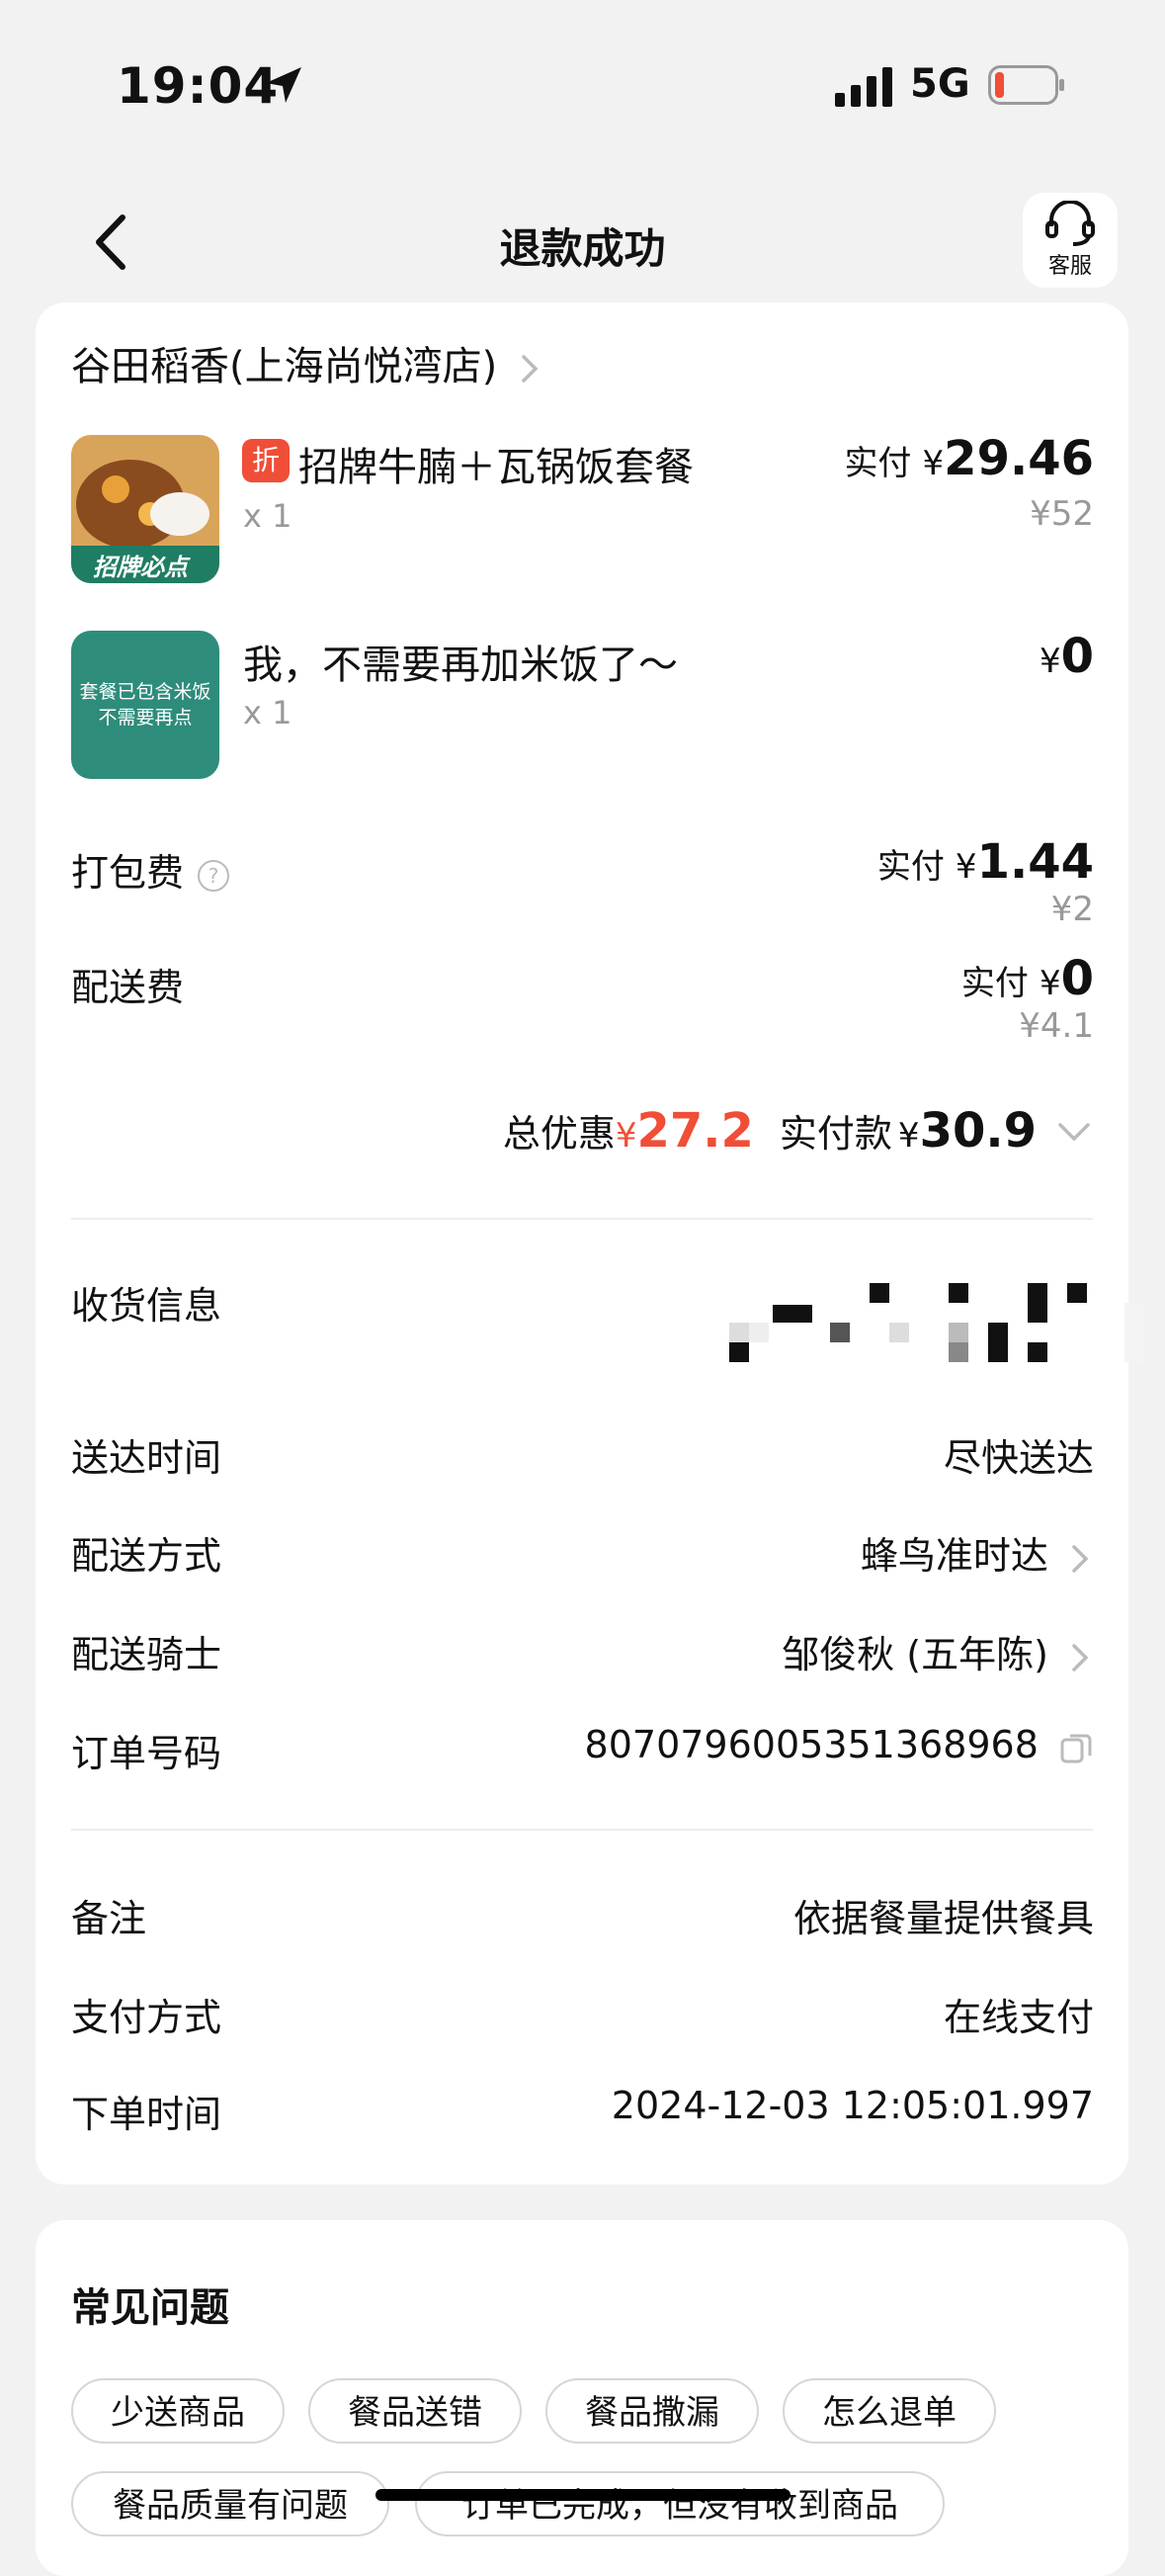 The width and height of the screenshot is (1165, 2576). Describe the element at coordinates (146, 1654) in the screenshot. I see `rider-label: 配送骑士` at that location.